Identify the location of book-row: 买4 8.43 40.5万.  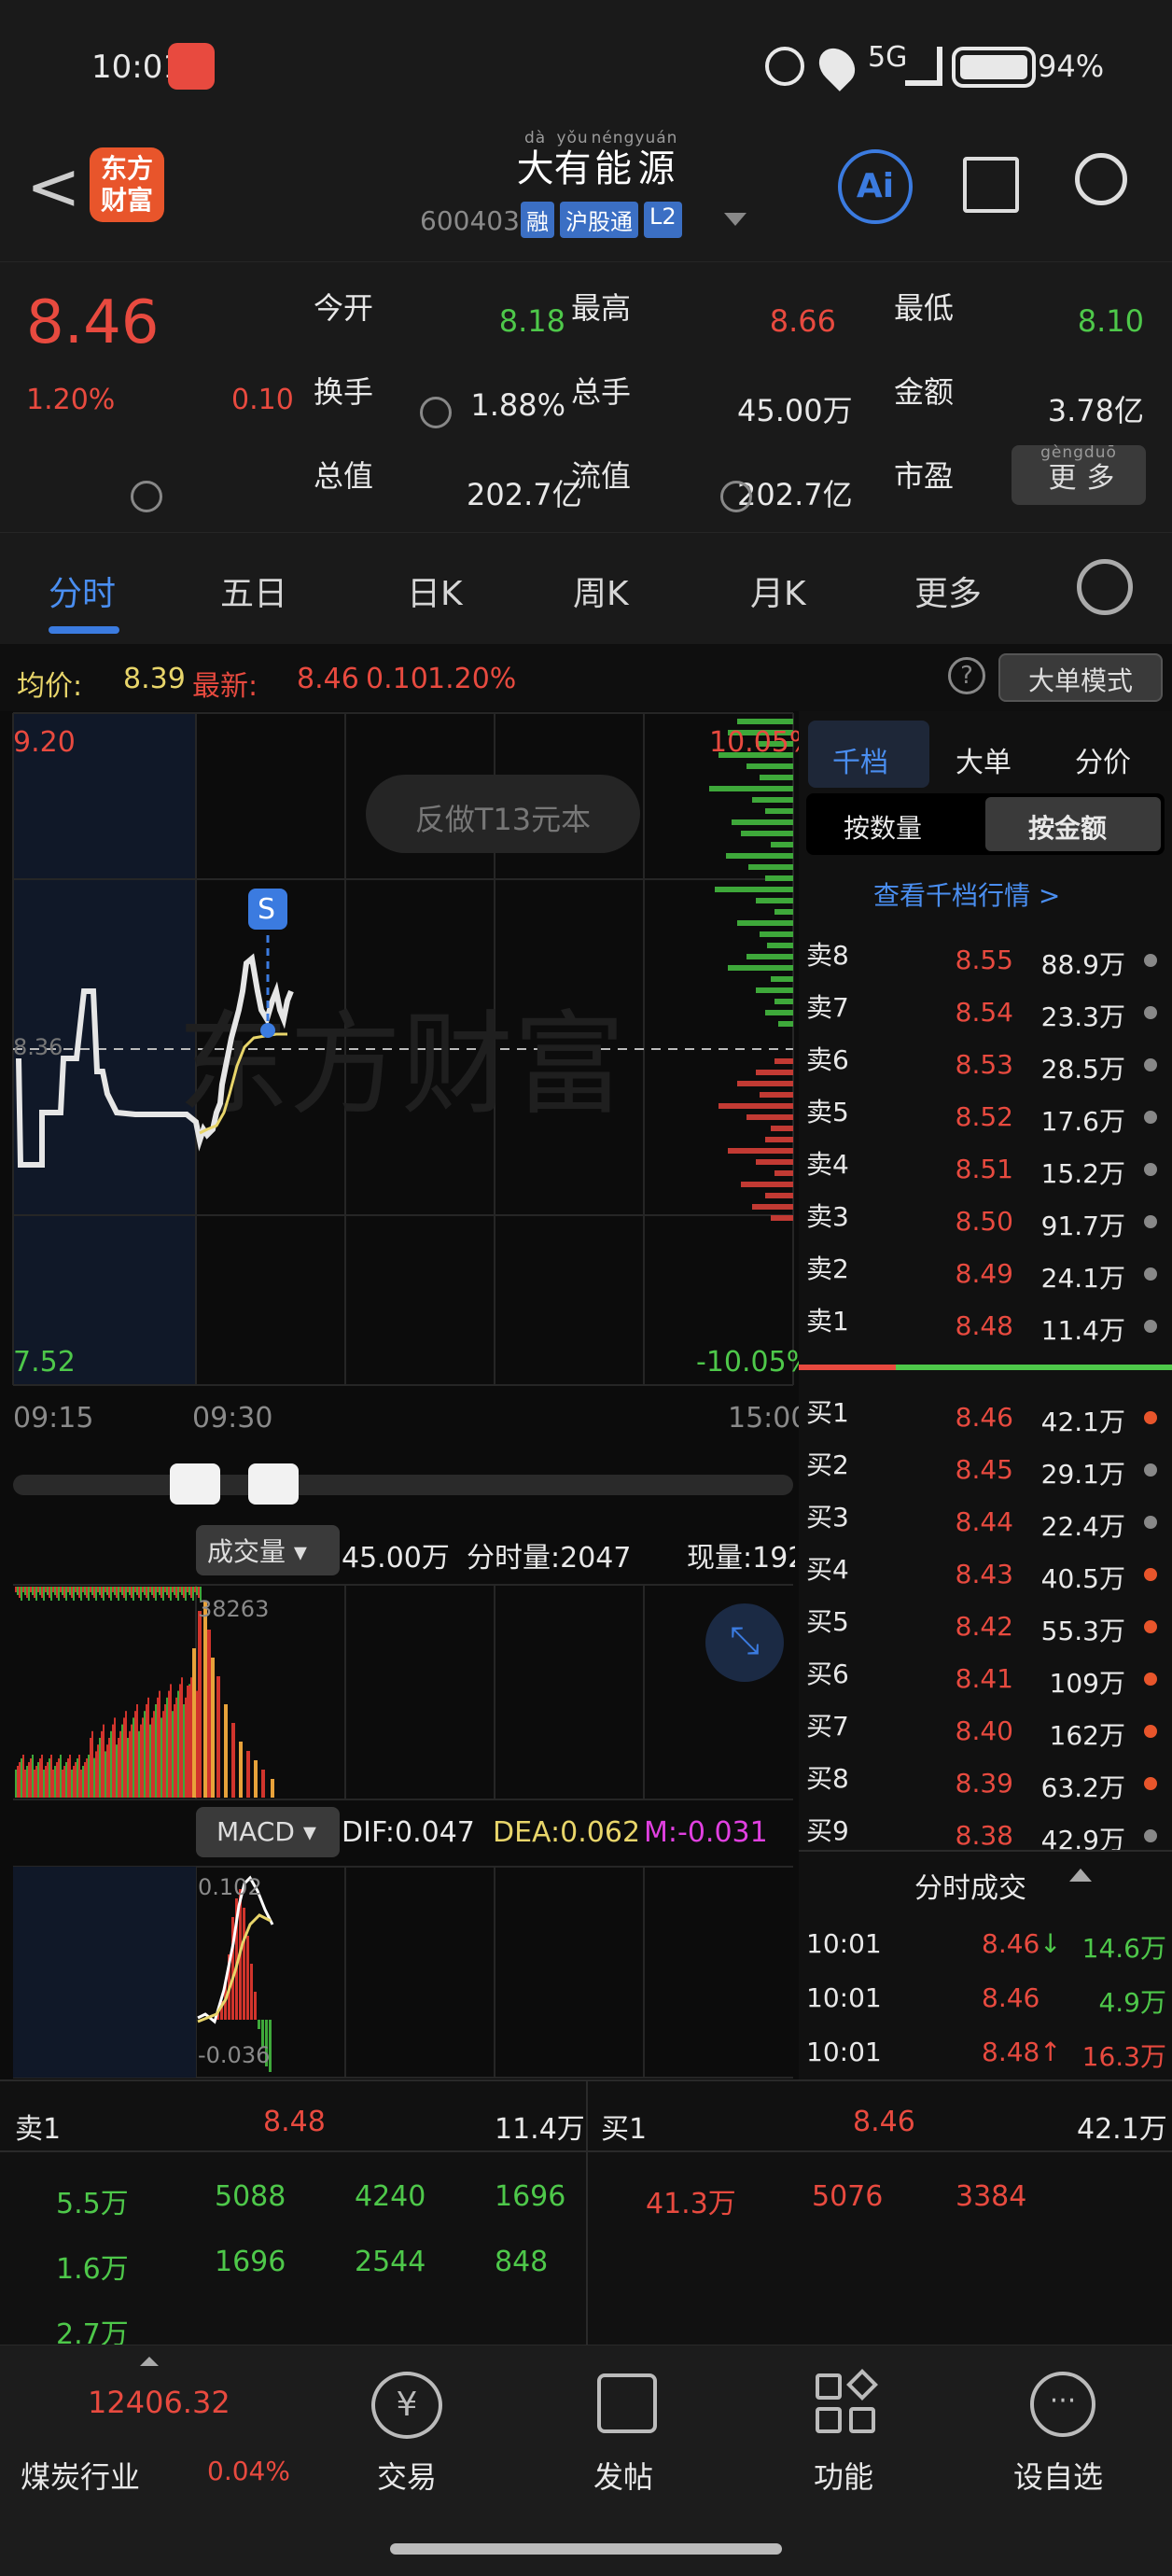
(985, 1572).